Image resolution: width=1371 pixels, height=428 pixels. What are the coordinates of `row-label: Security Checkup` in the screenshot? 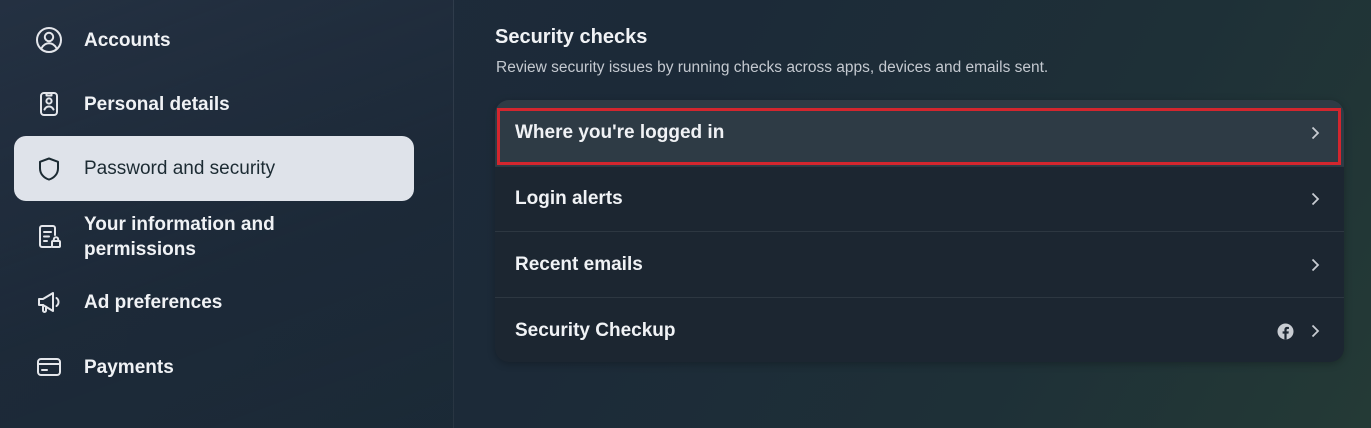 It's located at (595, 330).